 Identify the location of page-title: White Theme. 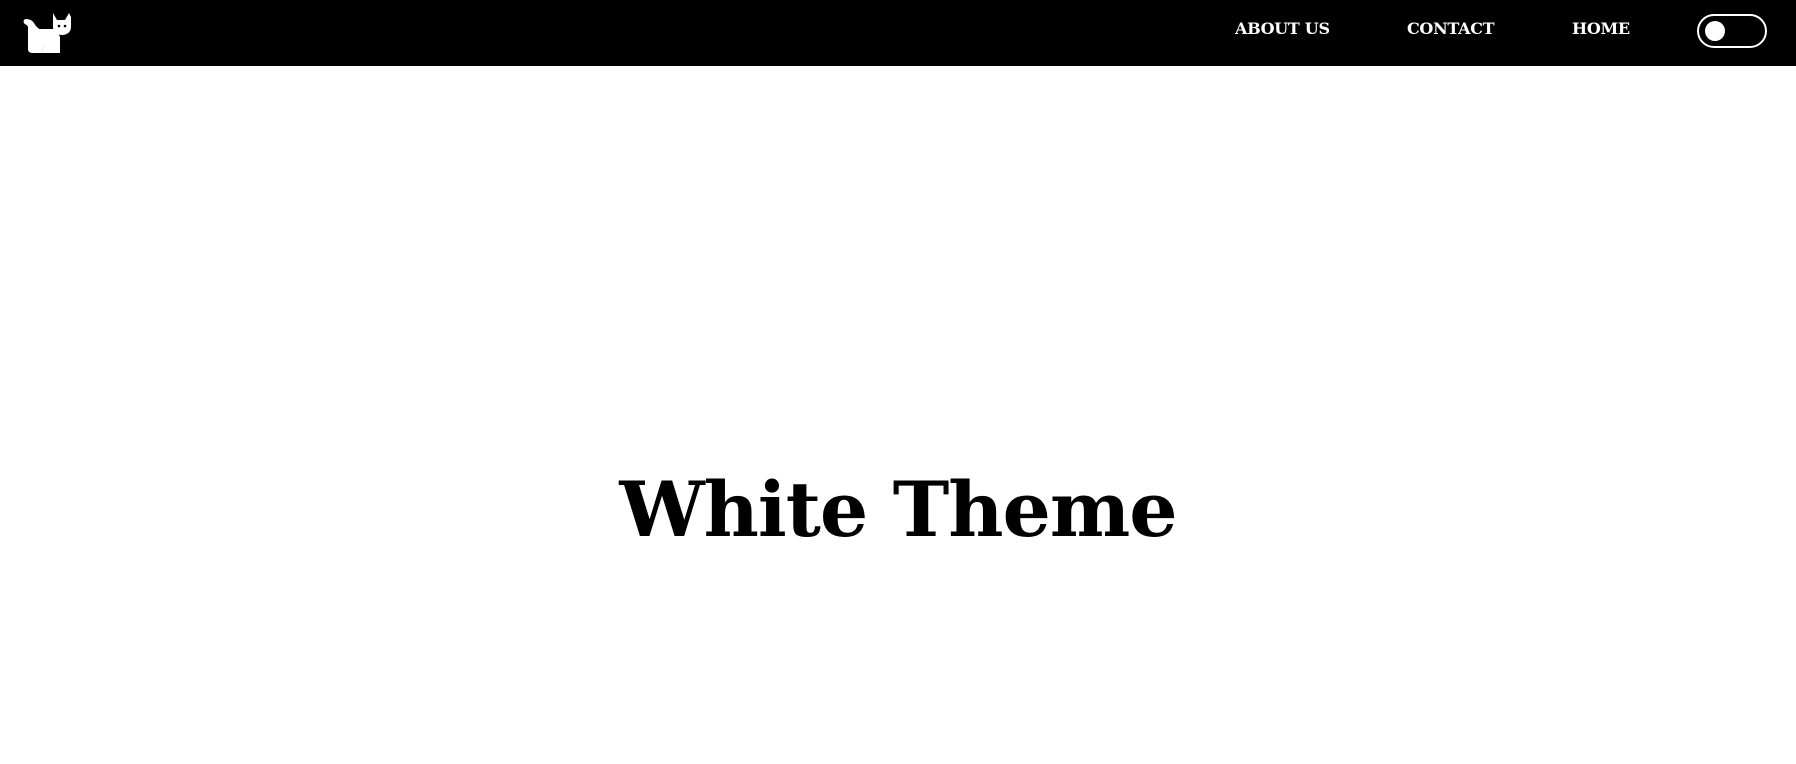
(898, 509).